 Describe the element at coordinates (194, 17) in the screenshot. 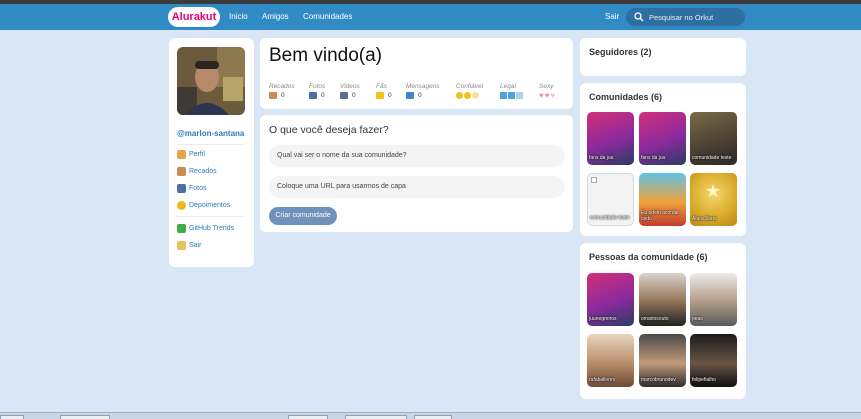

I see `alurakut-logo: Alurakut` at that location.